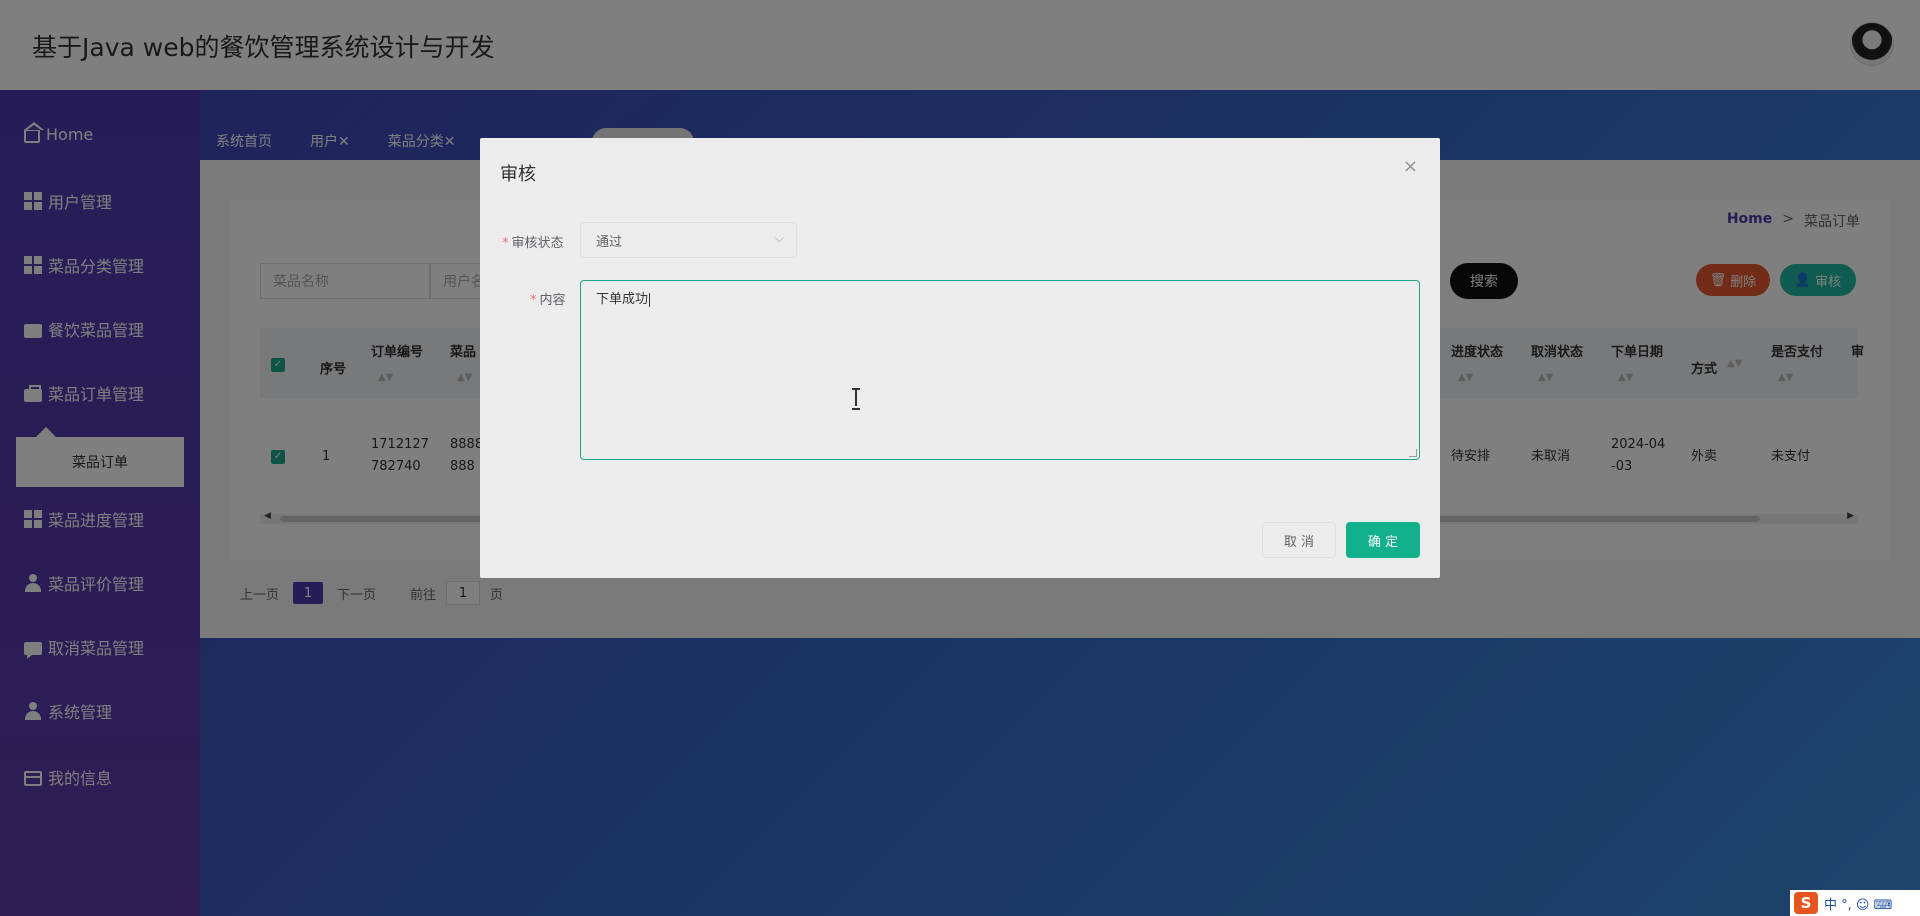 The width and height of the screenshot is (1920, 916). I want to click on ibeam-cursor-icon, so click(856, 399).